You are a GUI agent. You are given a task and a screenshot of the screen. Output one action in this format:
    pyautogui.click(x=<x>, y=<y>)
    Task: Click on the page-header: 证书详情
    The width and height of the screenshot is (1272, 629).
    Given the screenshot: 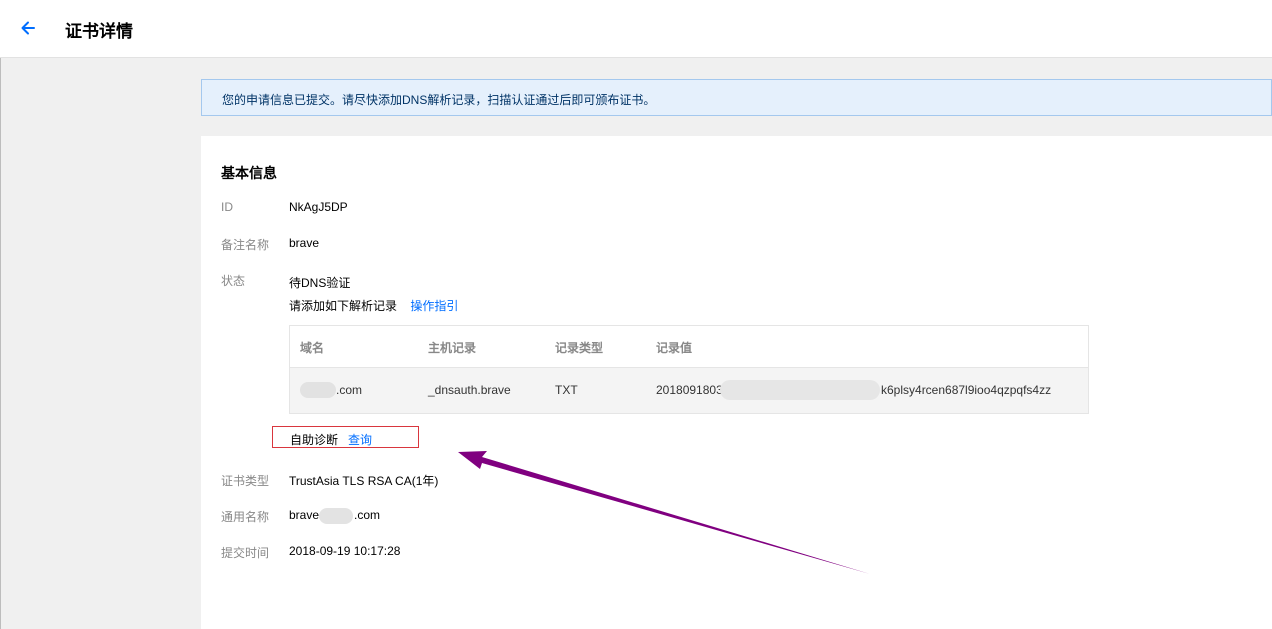 What is the action you would take?
    pyautogui.click(x=636, y=29)
    